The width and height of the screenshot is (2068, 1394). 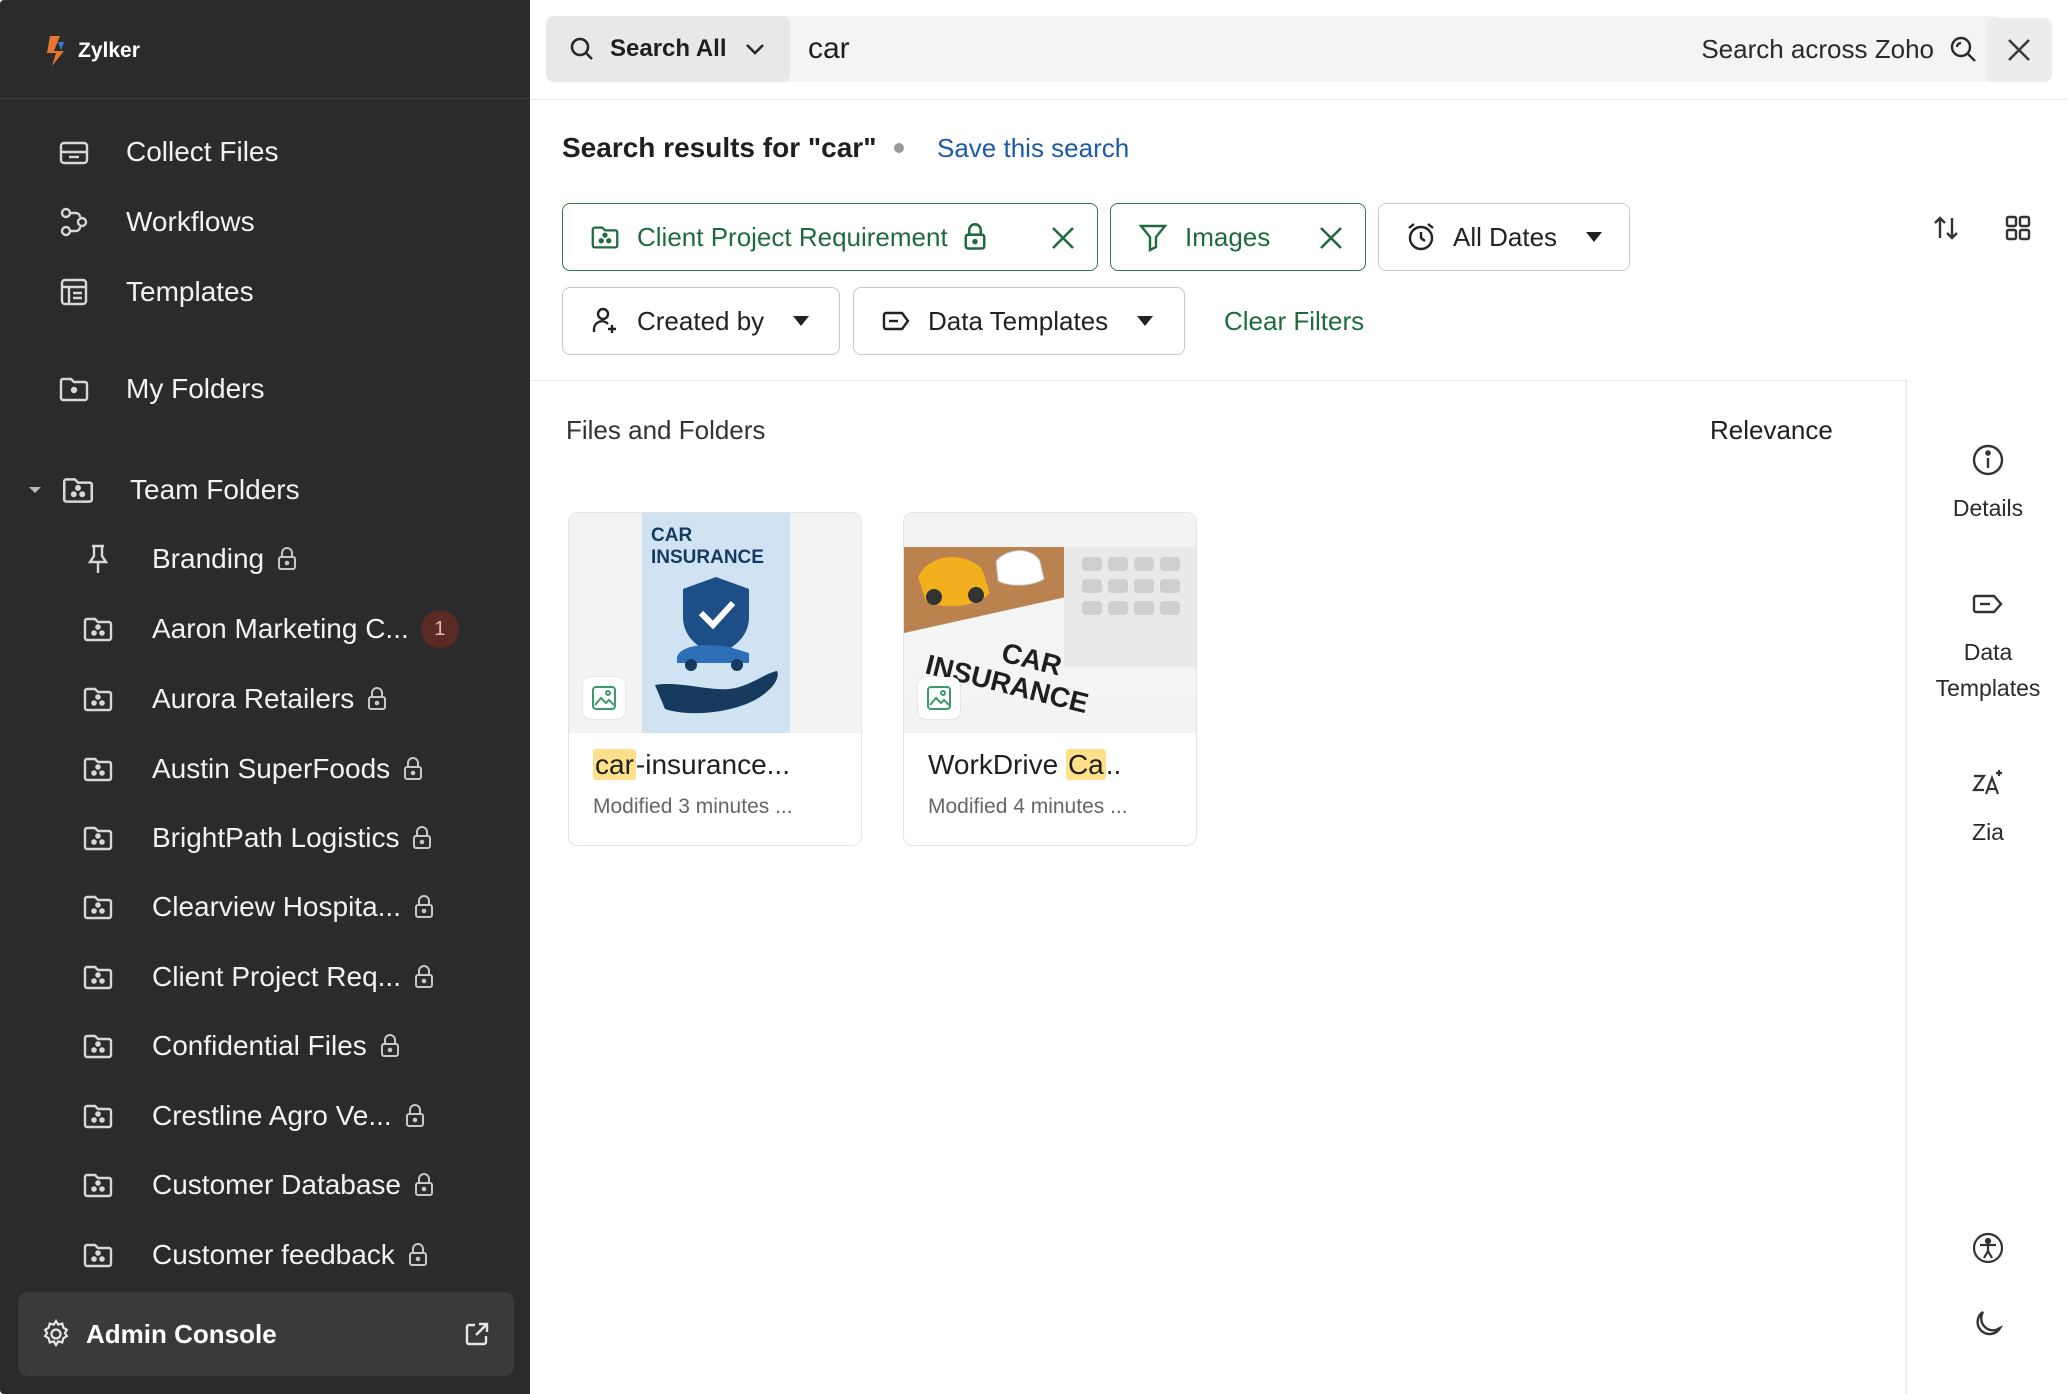 What do you see at coordinates (1988, 832) in the screenshot?
I see `zia-label: Zia` at bounding box center [1988, 832].